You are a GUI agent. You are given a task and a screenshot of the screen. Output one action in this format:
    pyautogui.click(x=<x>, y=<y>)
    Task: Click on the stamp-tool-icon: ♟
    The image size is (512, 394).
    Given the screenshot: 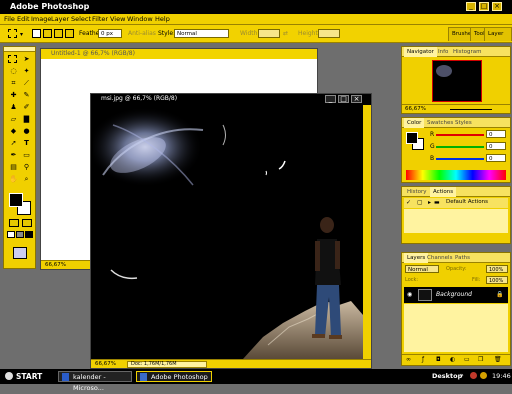 What is the action you would take?
    pyautogui.click(x=13, y=107)
    